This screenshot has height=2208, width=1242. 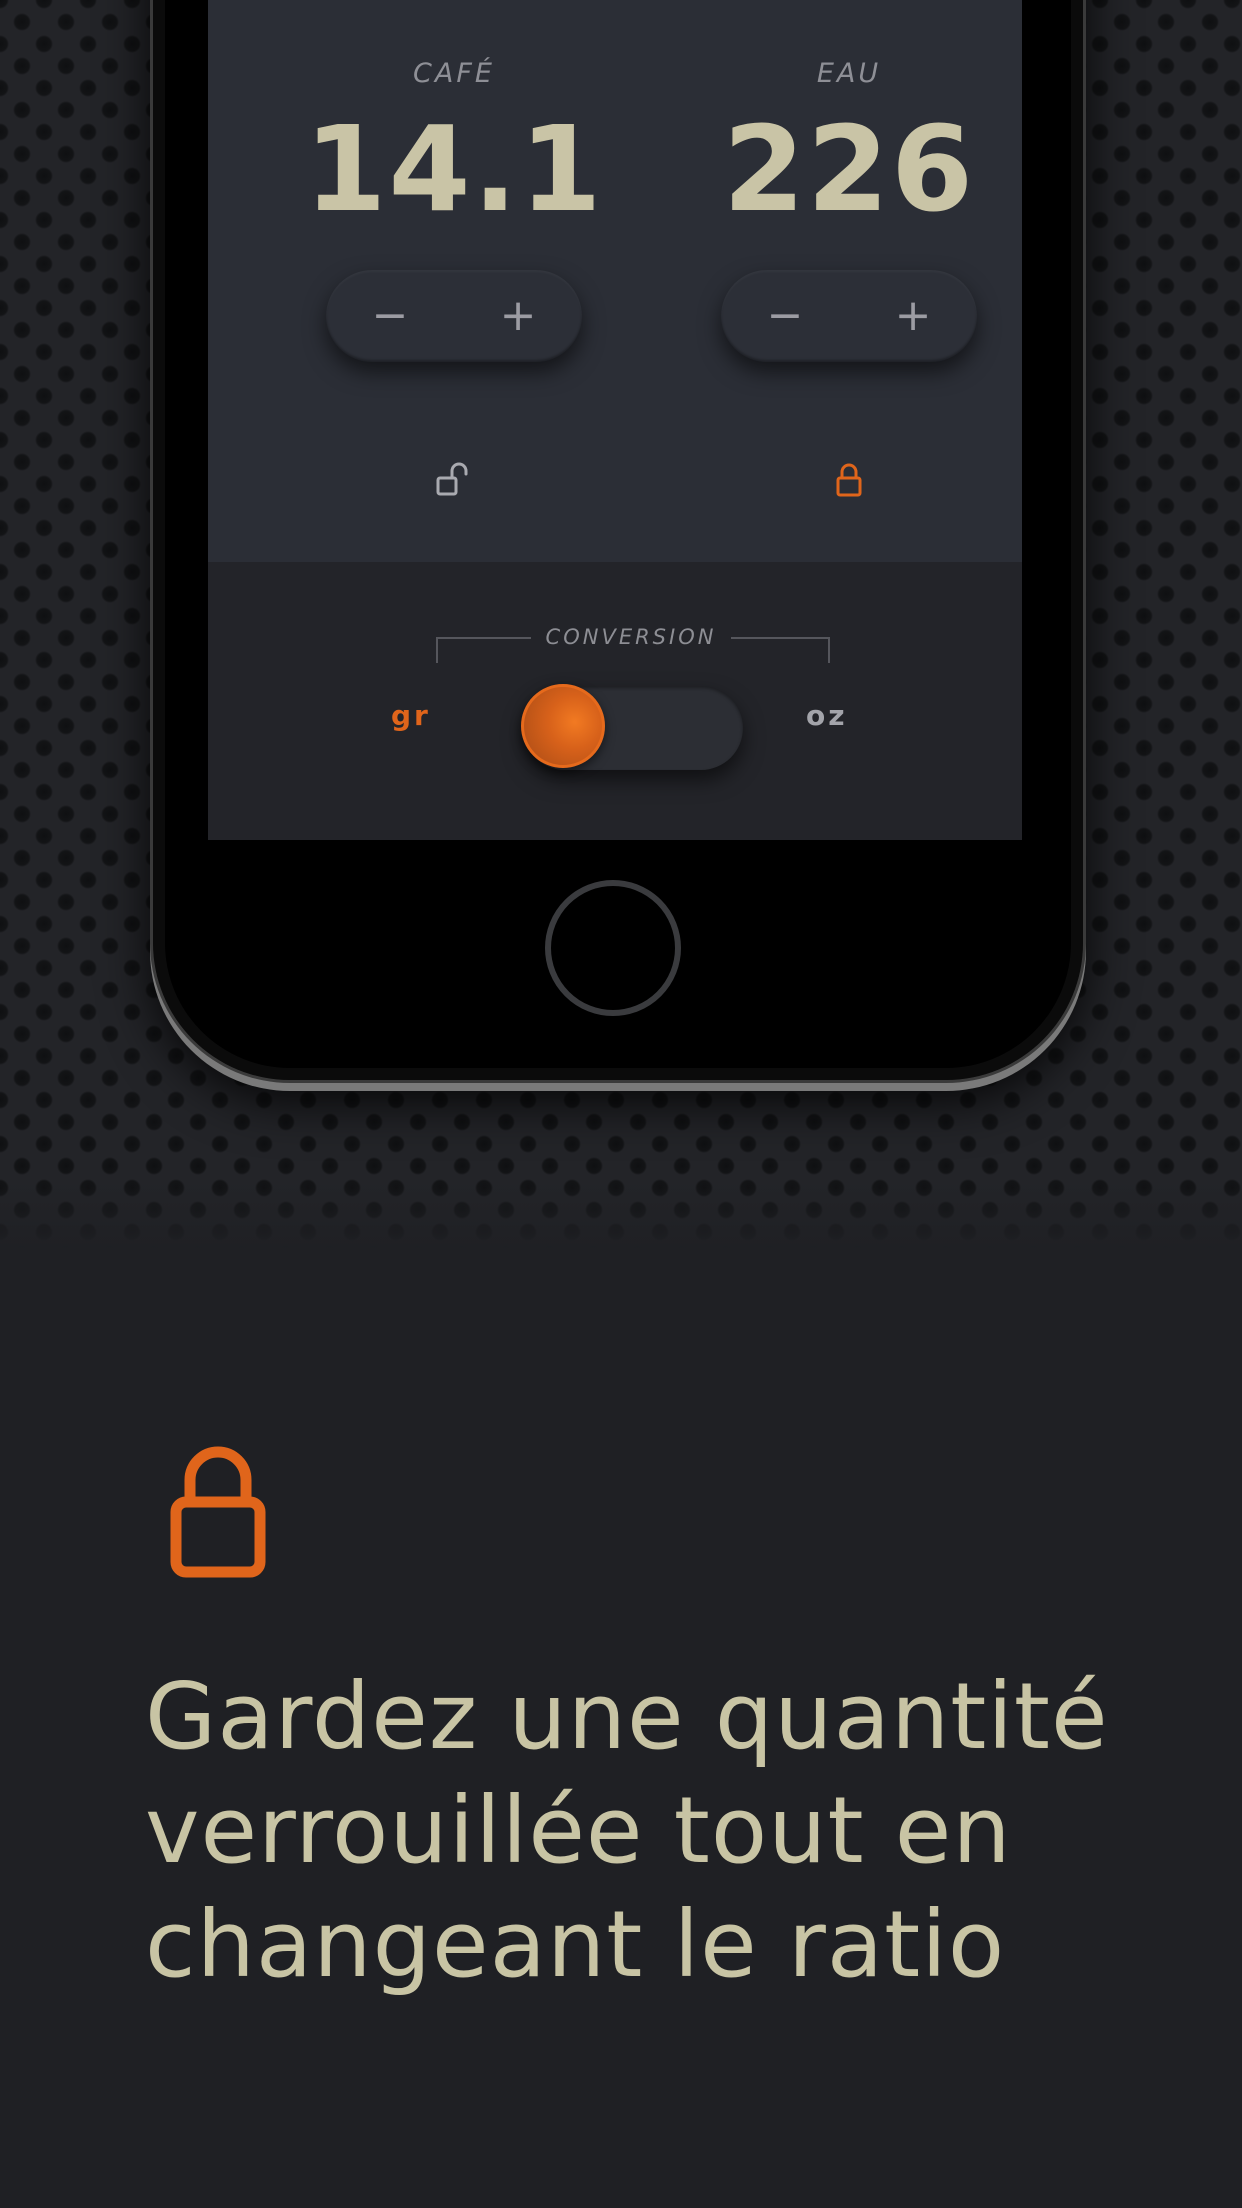 I want to click on conversion-label: CONVERSION, so click(x=631, y=637).